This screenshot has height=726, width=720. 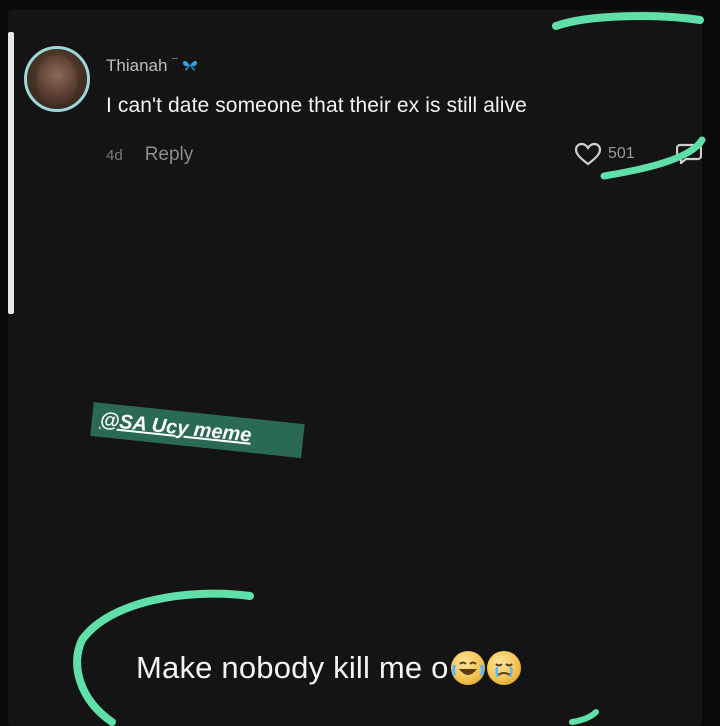 I want to click on caption-row: Make nobody kill me o, so click(x=328, y=668).